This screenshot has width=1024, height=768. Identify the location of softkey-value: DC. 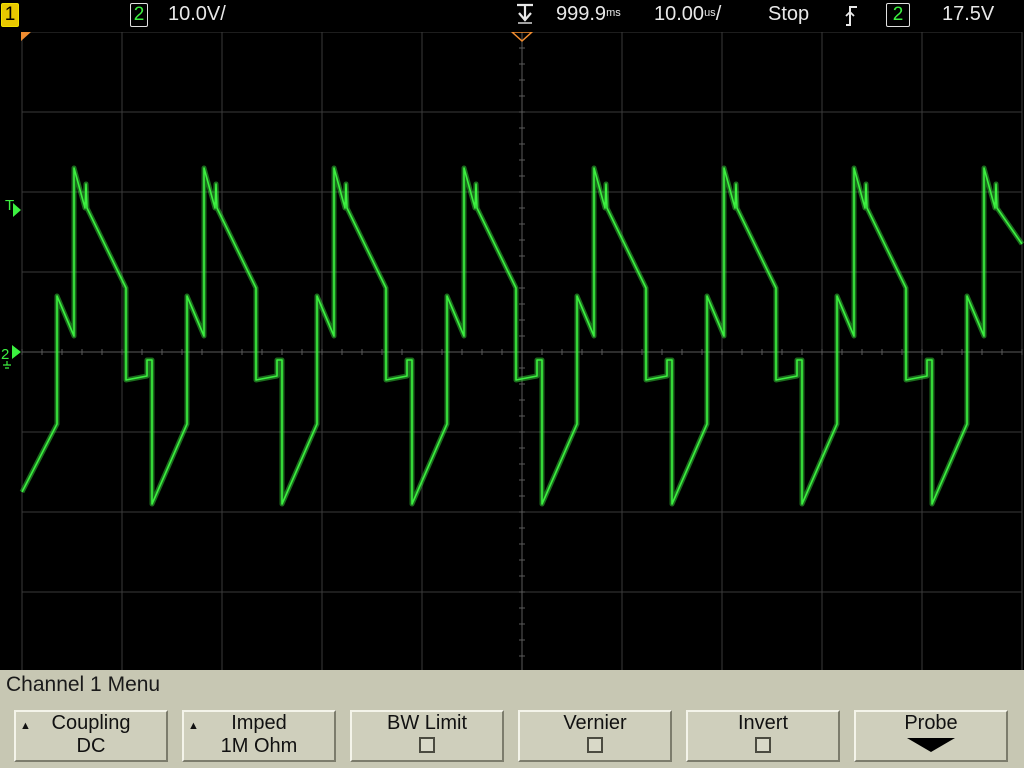
(91, 746).